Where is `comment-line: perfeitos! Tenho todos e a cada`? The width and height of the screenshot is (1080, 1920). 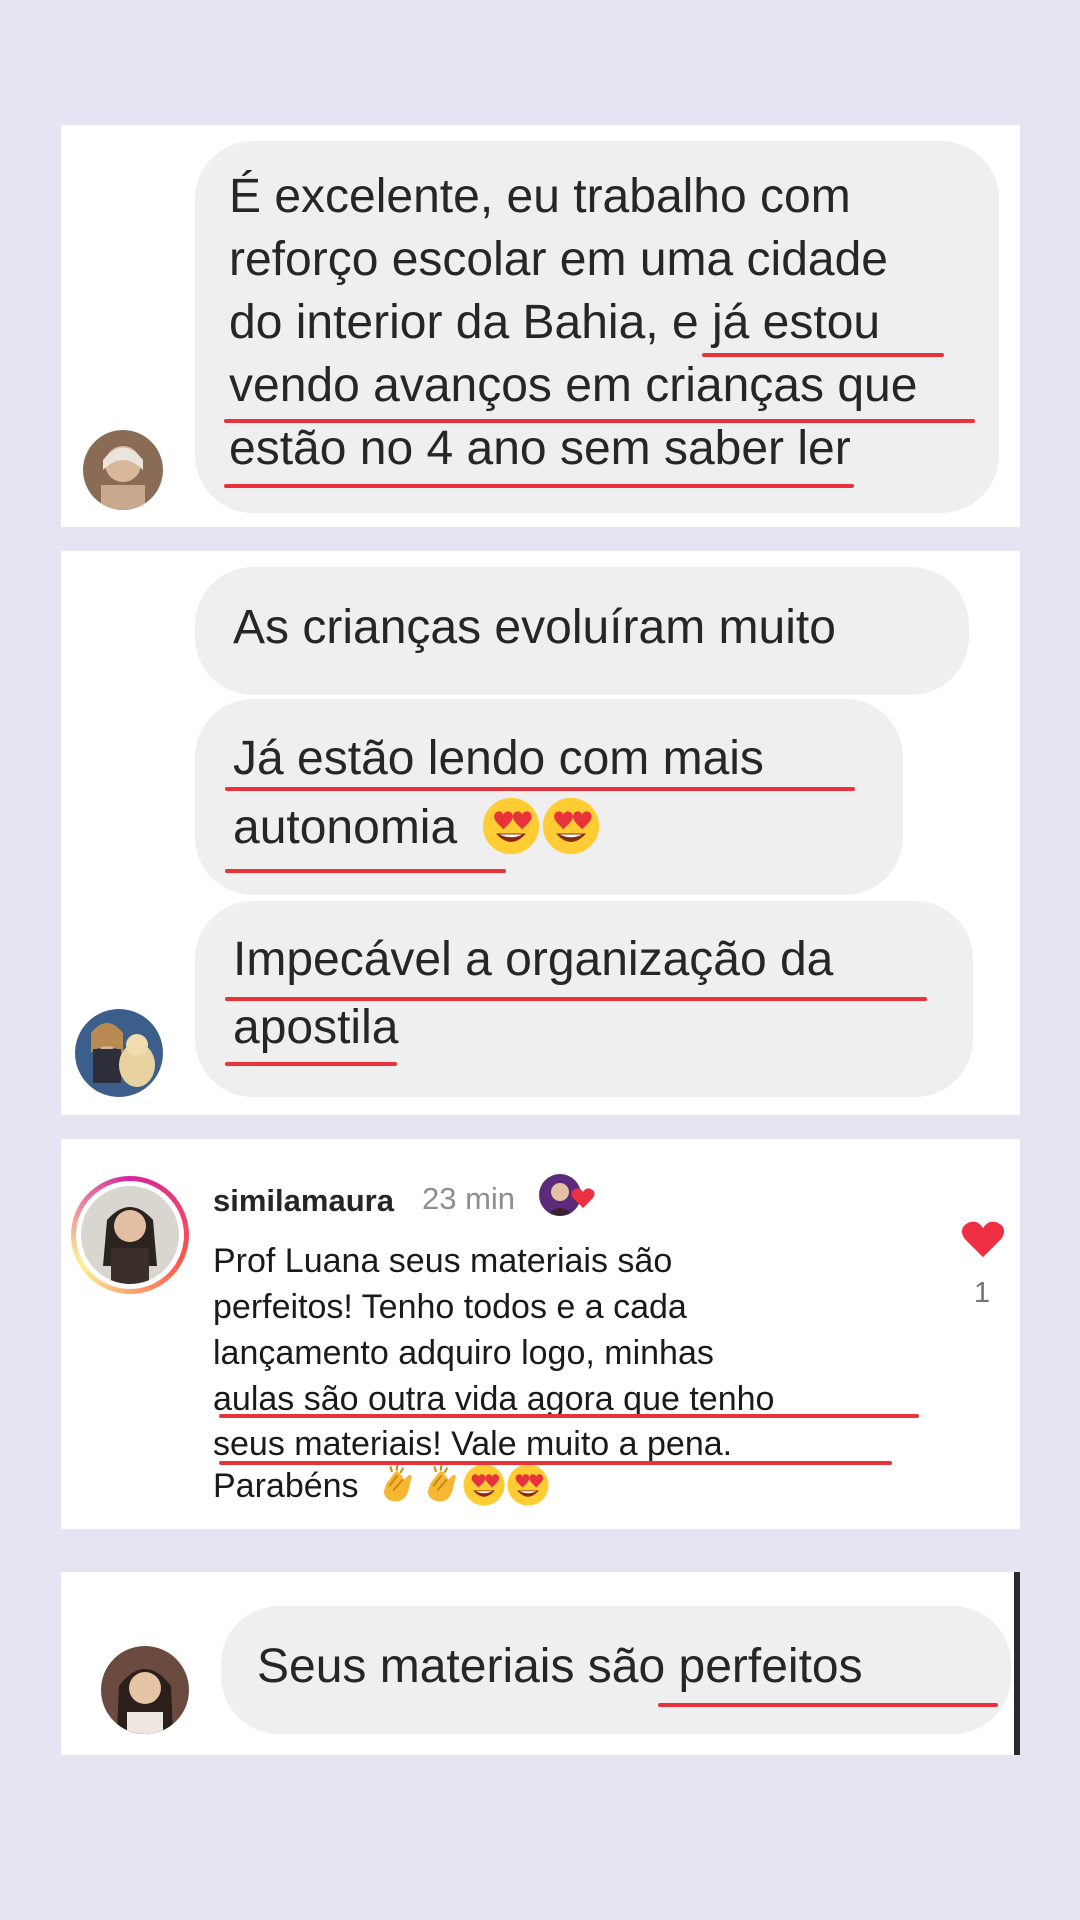 comment-line: perfeitos! Tenho todos e a cada is located at coordinates (450, 1307).